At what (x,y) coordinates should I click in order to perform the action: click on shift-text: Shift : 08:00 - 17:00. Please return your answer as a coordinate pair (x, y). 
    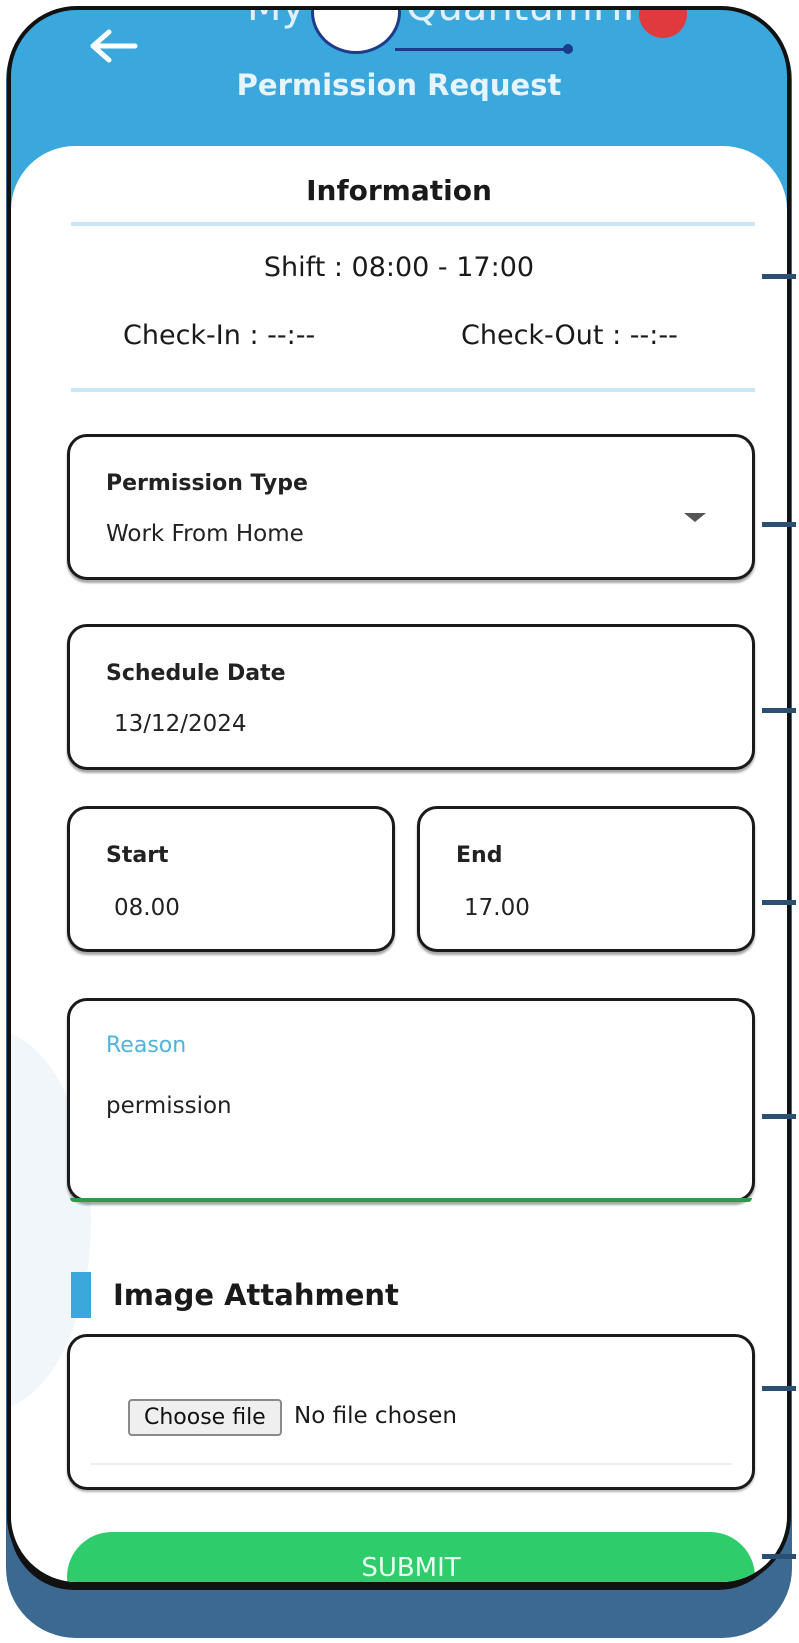
    Looking at the image, I should click on (399, 267).